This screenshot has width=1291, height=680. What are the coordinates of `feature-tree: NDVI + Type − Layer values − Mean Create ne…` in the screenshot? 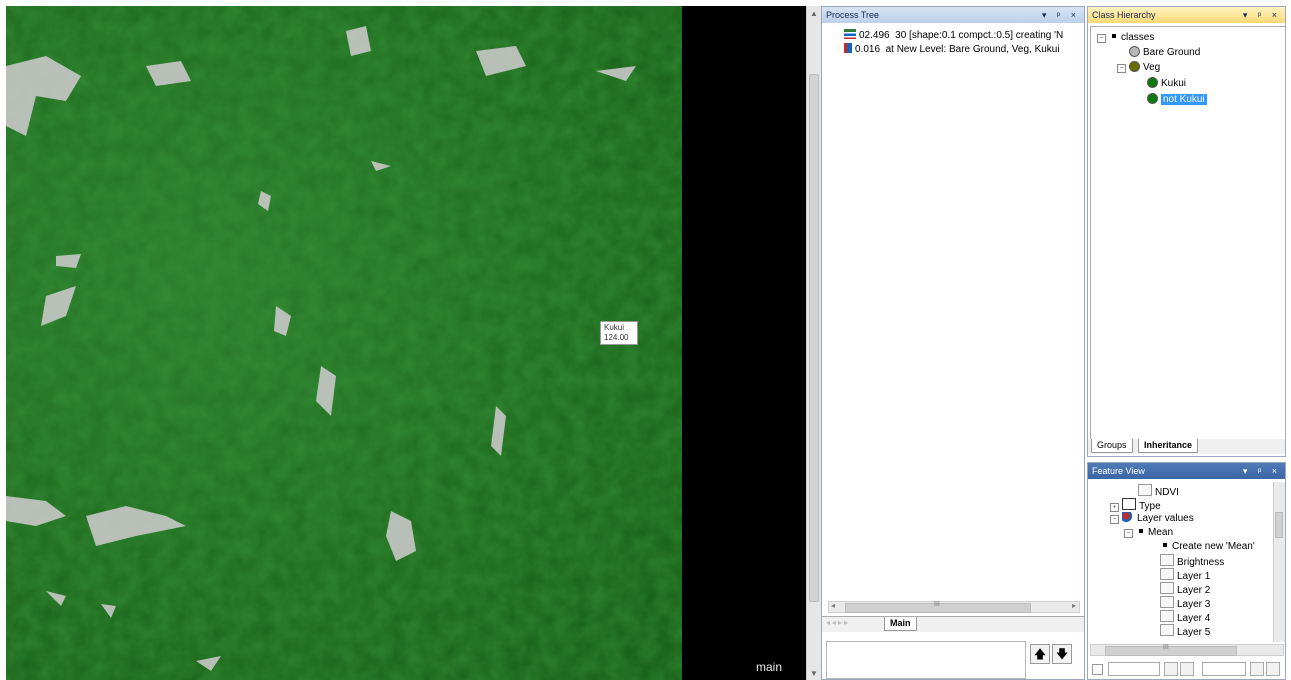 It's located at (1181, 562).